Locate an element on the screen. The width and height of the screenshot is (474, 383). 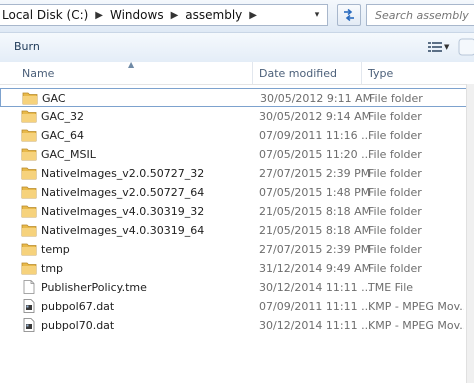
help-icon is located at coordinates (466, 47).